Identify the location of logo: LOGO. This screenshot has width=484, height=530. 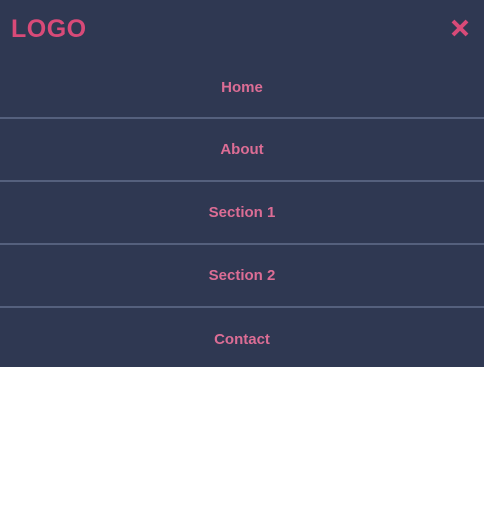
(49, 29).